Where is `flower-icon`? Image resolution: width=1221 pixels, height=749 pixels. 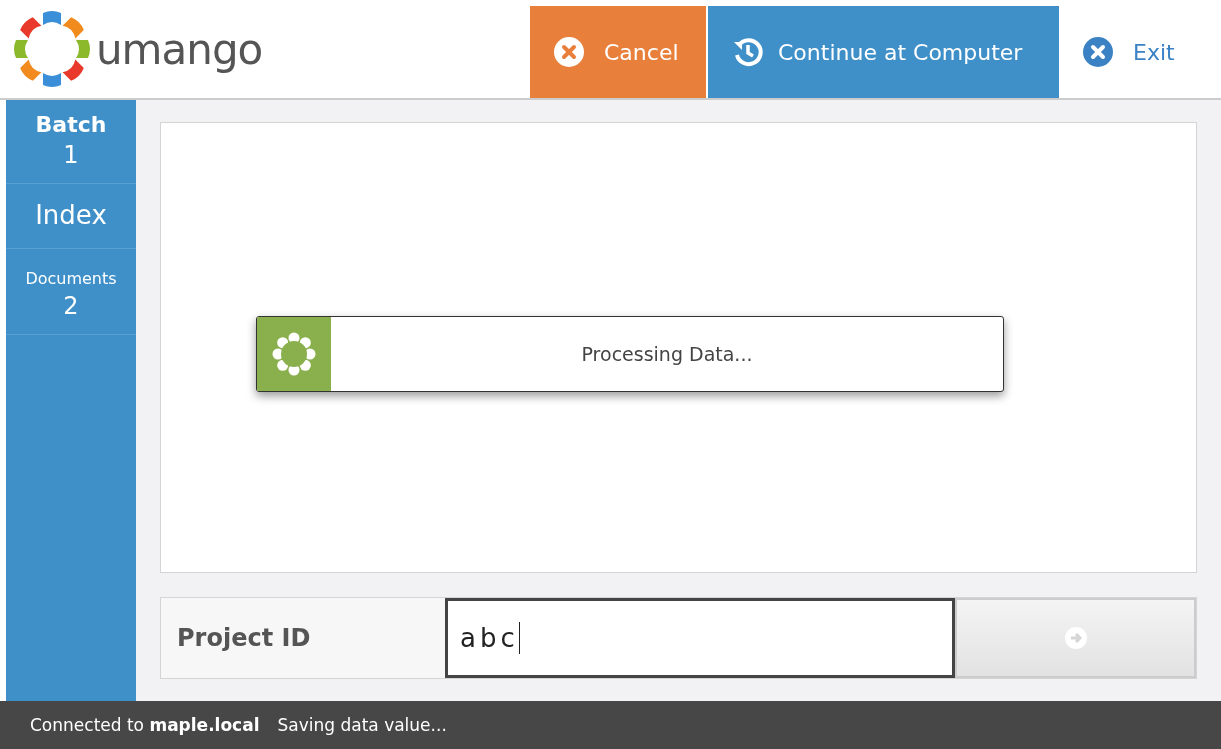 flower-icon is located at coordinates (294, 354).